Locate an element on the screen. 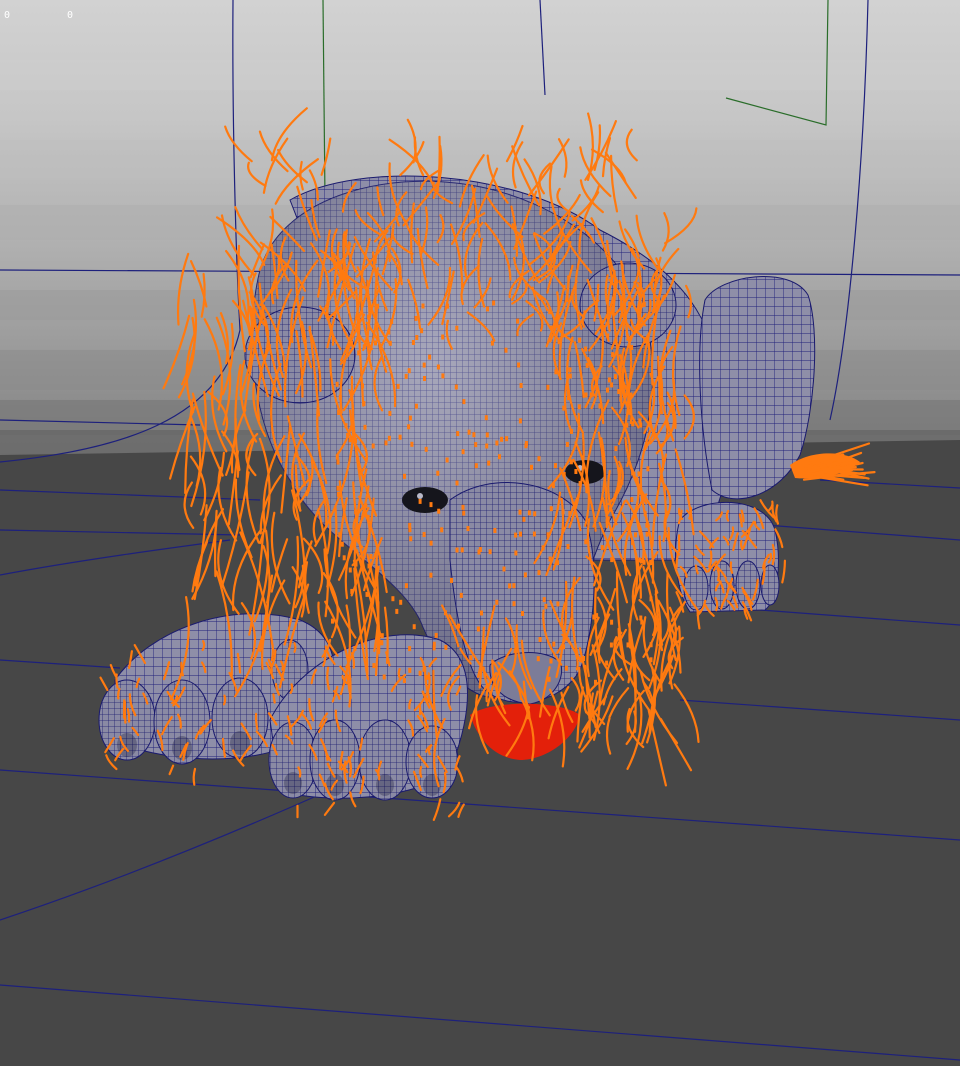 This screenshot has height=1066, width=960. lion-left-eye is located at coordinates (425, 500).